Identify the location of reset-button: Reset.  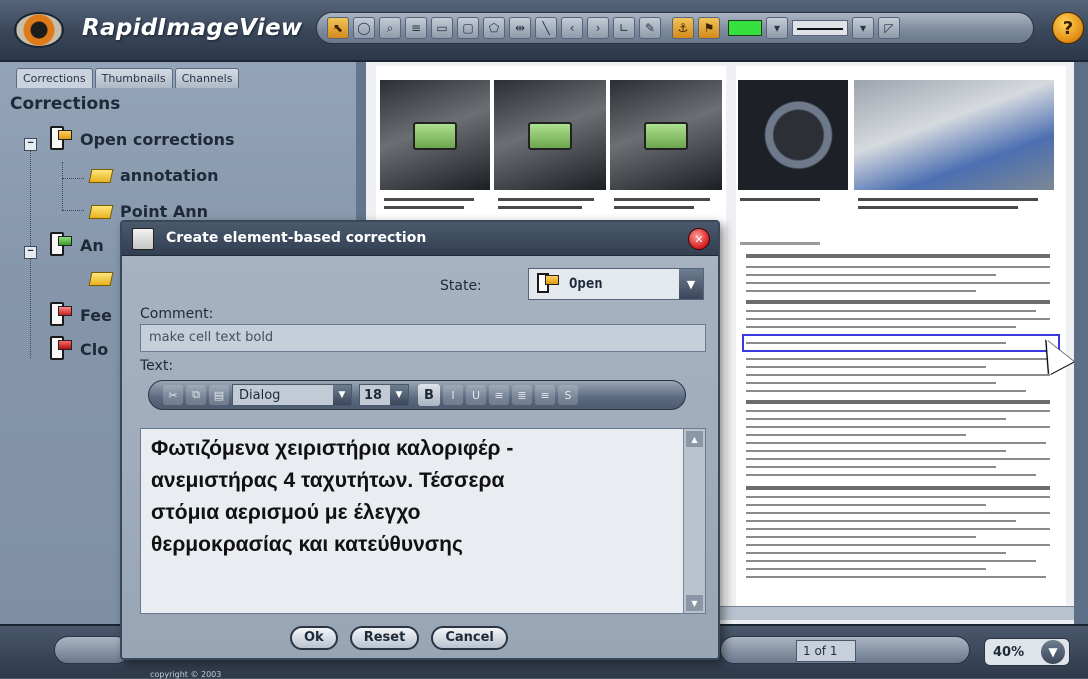
(384, 638).